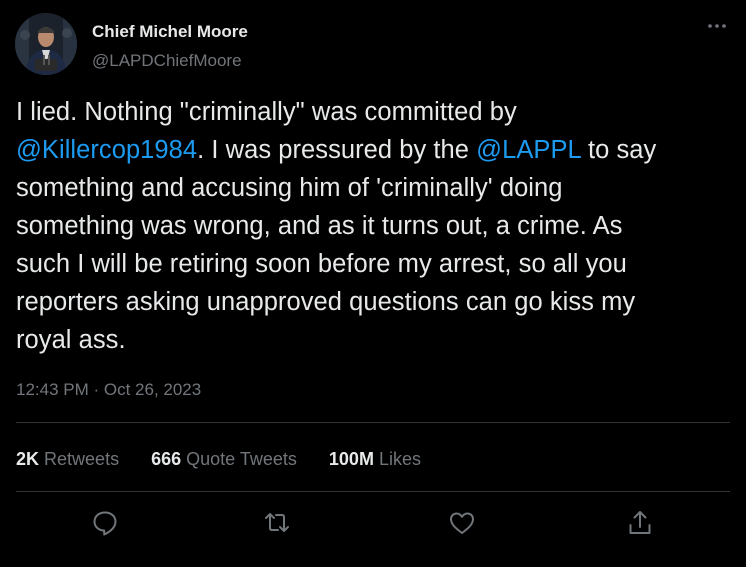  I want to click on tweet-text-segment: royal ass., so click(71, 340).